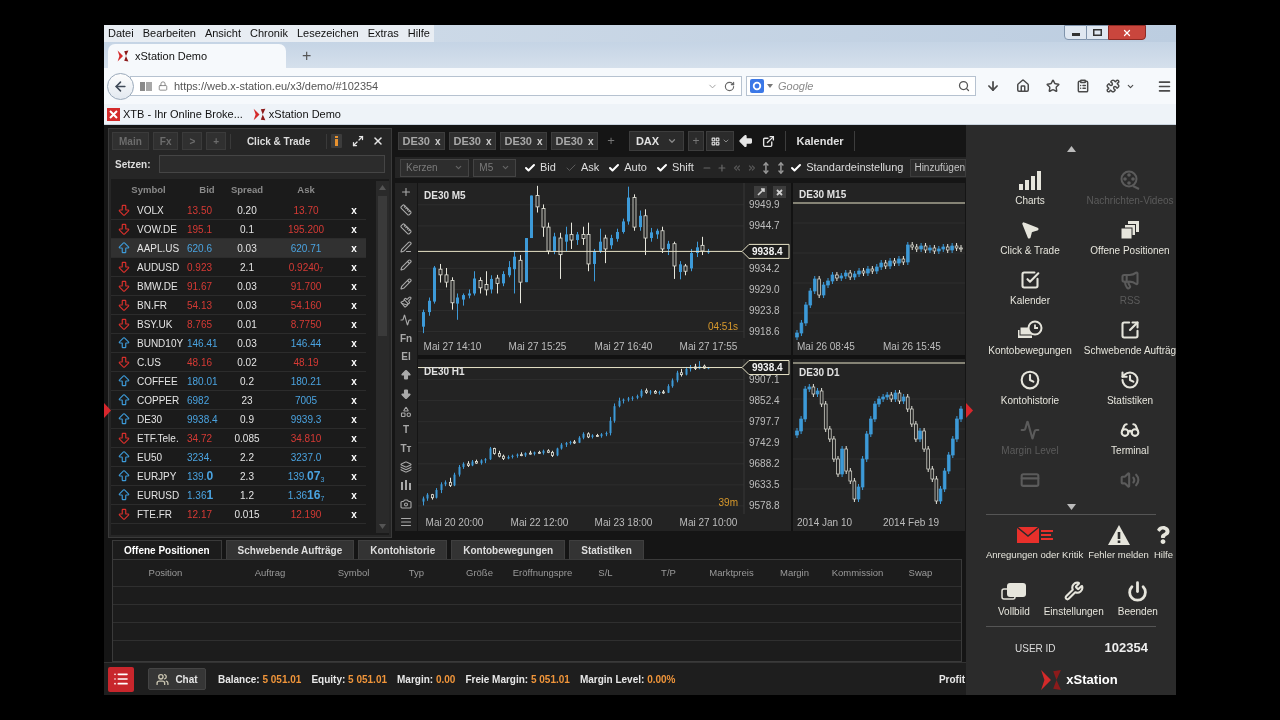 This screenshot has width=1280, height=720. Describe the element at coordinates (121, 33) in the screenshot. I see `menu-item: Datei` at that location.